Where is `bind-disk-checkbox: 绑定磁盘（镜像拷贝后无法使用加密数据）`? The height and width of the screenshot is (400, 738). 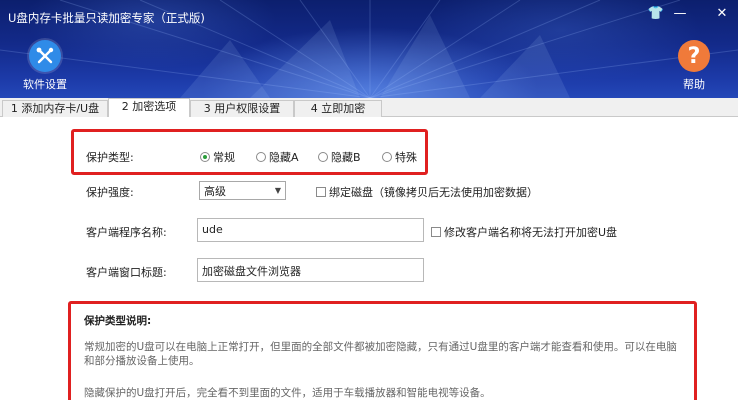
bind-disk-checkbox: 绑定磁盘（镜像拷贝后无法使用加密数据） is located at coordinates (427, 192).